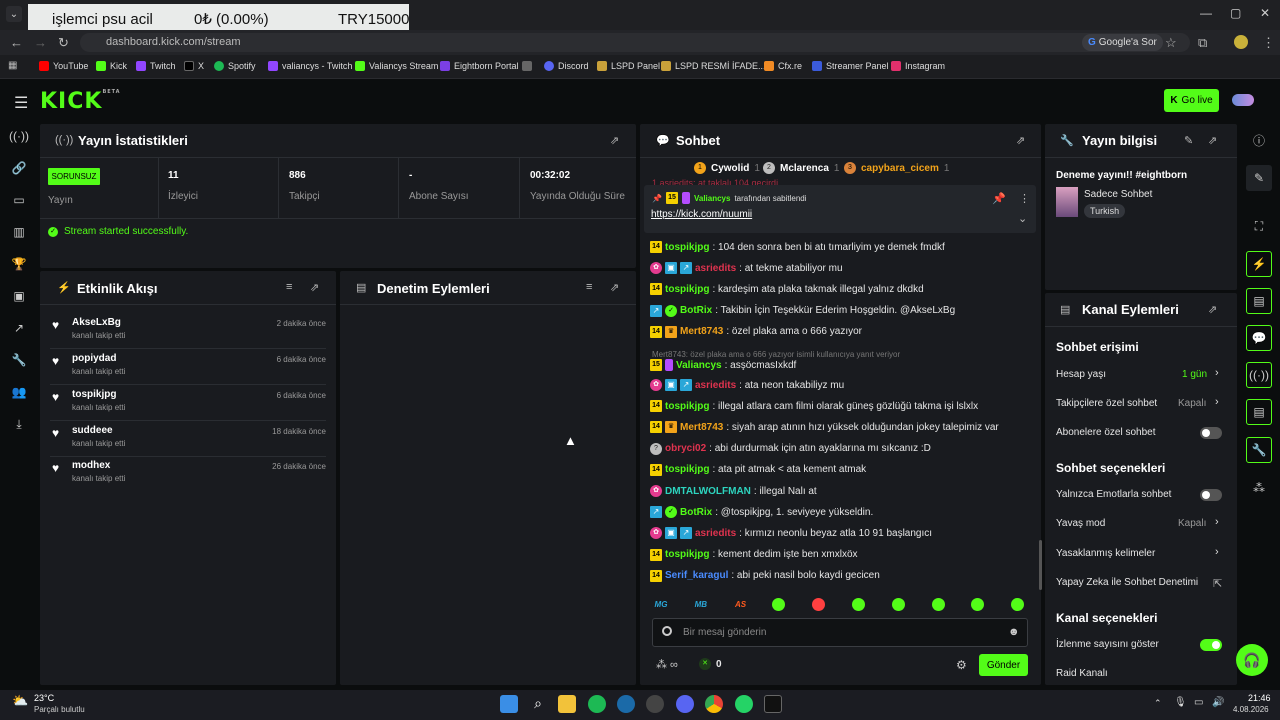  Describe the element at coordinates (747, 385) in the screenshot. I see `chat-message: ✿ ▣ ↗ asriedits: ata neon takabiliyz mu` at that location.